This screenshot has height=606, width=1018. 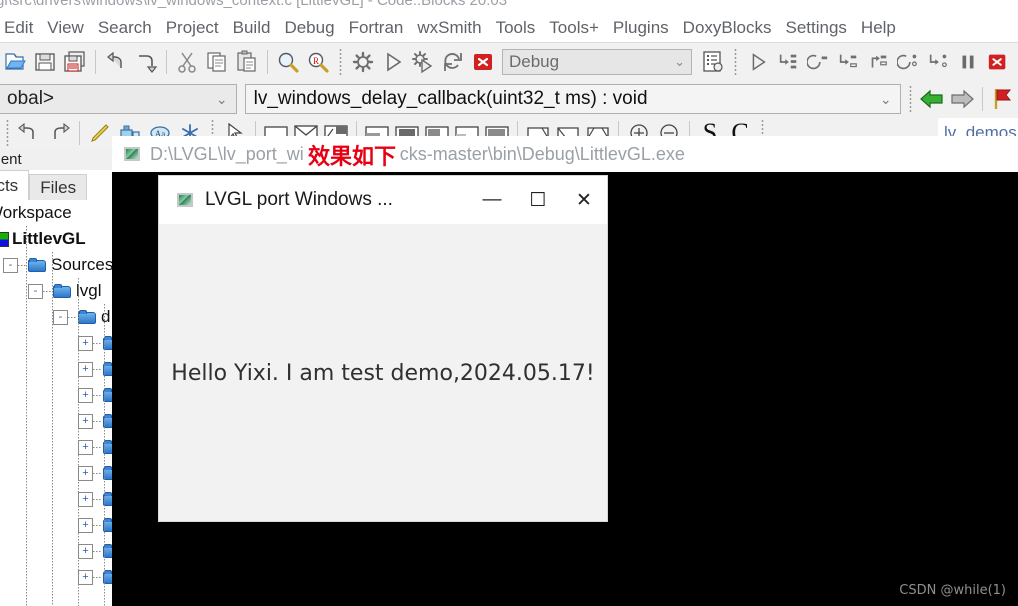 I want to click on menu-item-build: Build, so click(x=252, y=28).